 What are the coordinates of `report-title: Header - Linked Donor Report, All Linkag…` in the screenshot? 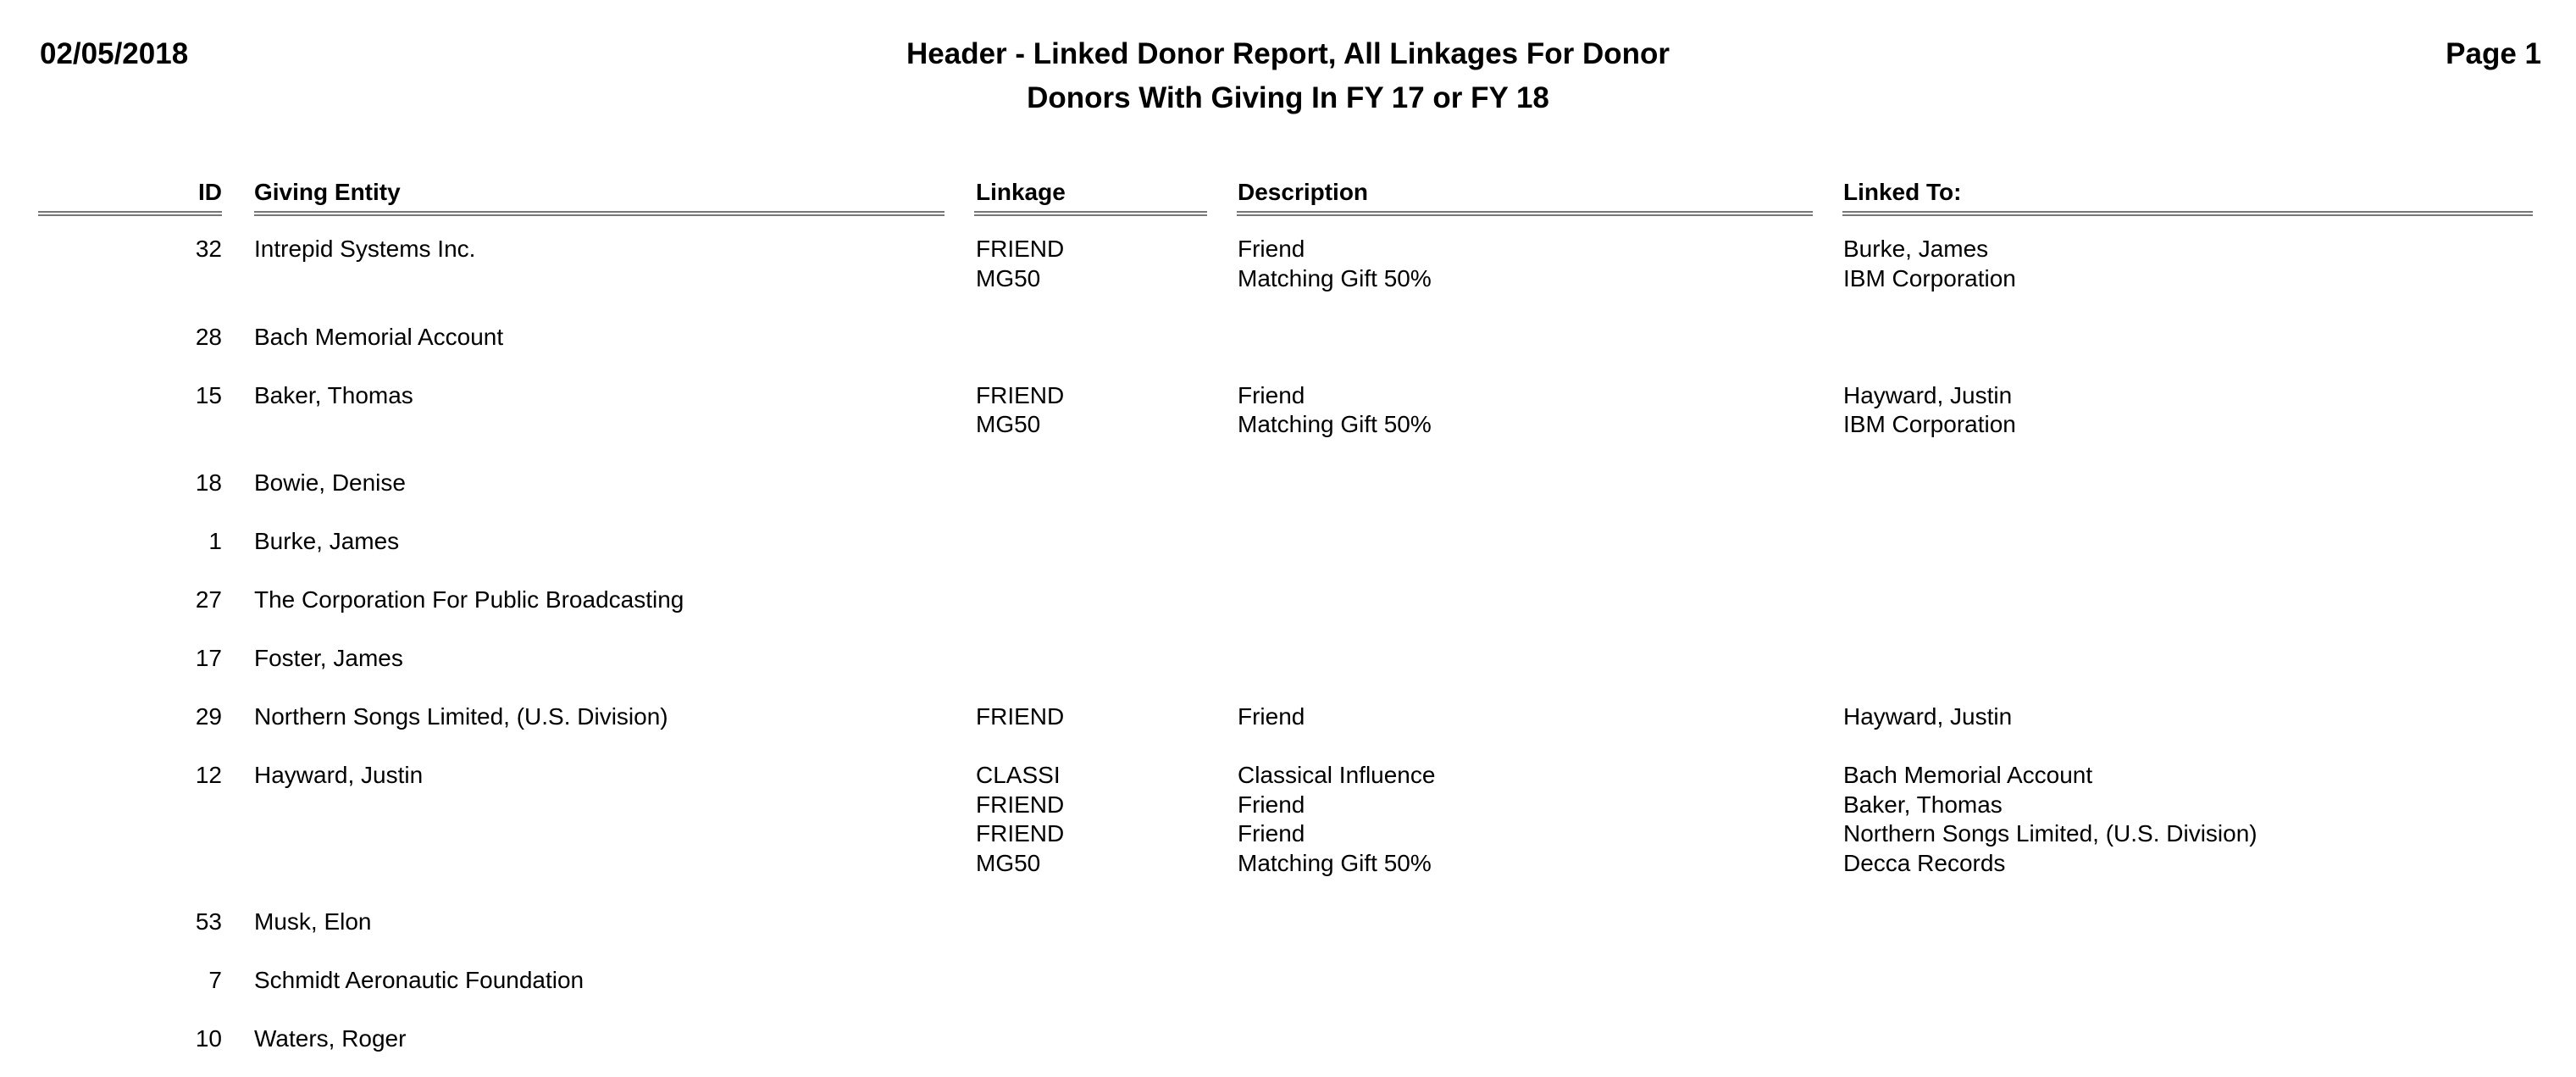 It's located at (1288, 53).